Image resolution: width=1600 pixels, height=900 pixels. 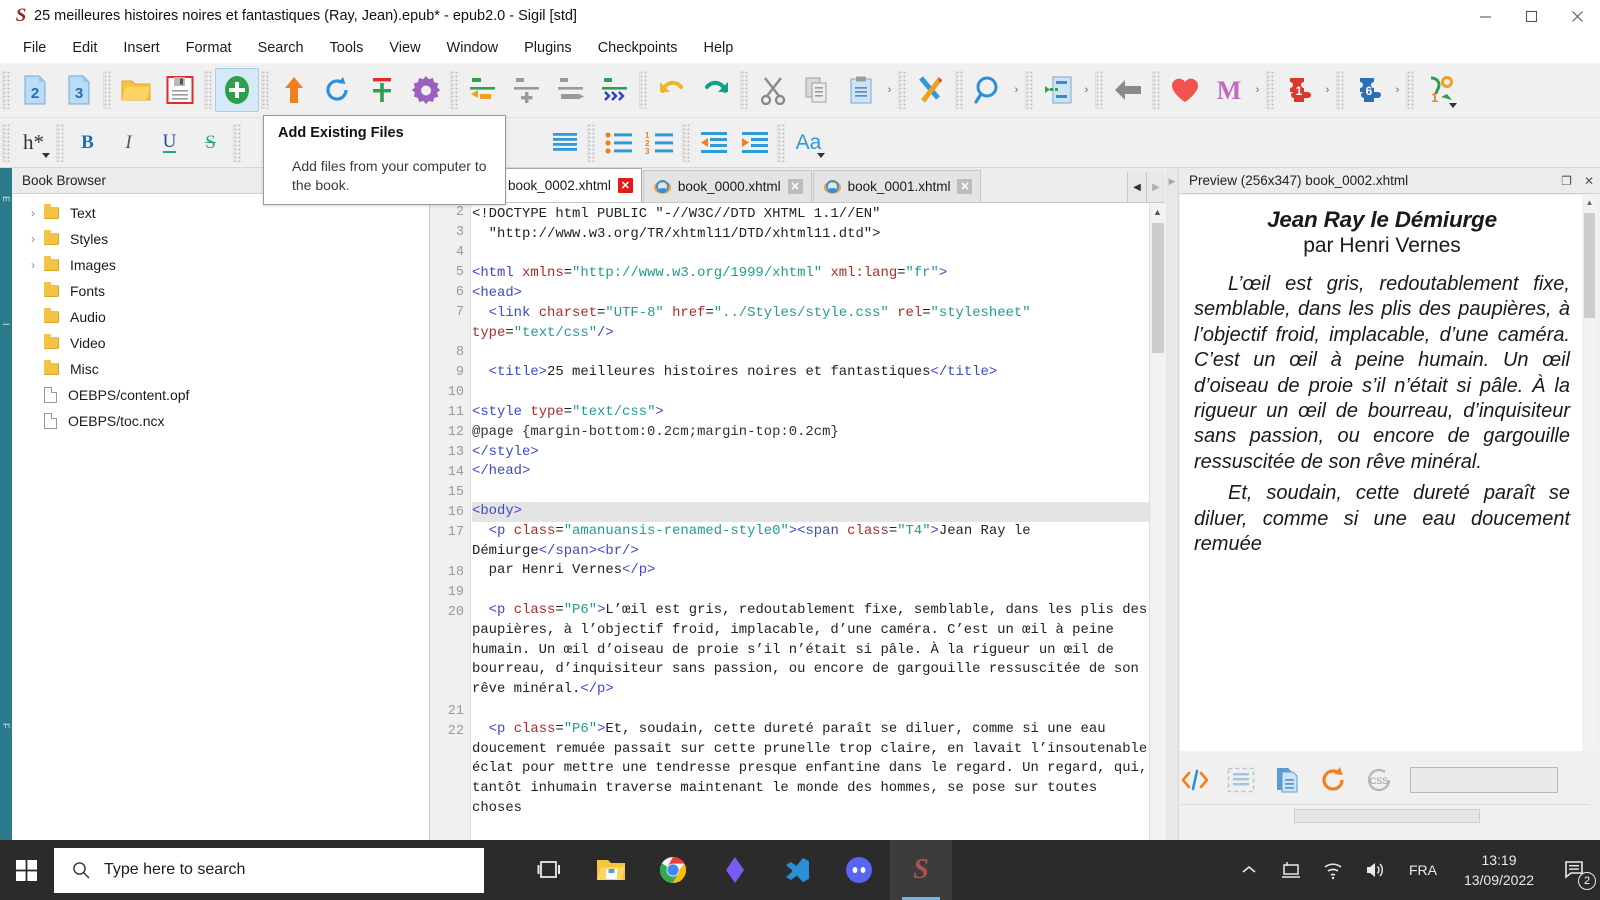 I want to click on open-folder-icon, so click(x=136, y=90).